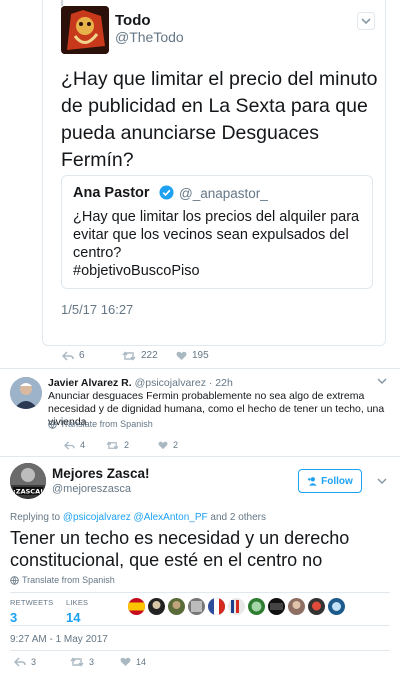  What do you see at coordinates (149, 355) in the screenshot?
I see `retweet-count: 222` at bounding box center [149, 355].